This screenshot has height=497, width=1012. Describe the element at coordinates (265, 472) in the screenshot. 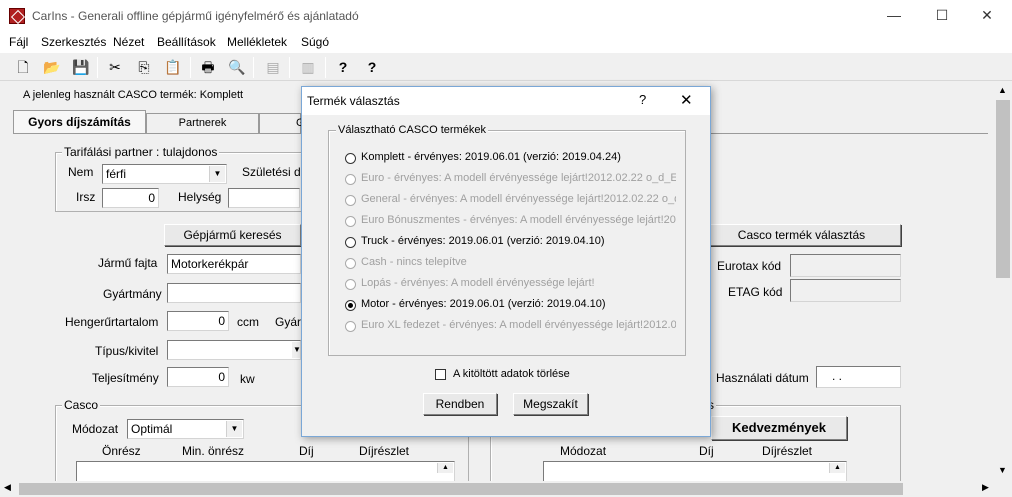

I see `casco-list: ▲` at that location.